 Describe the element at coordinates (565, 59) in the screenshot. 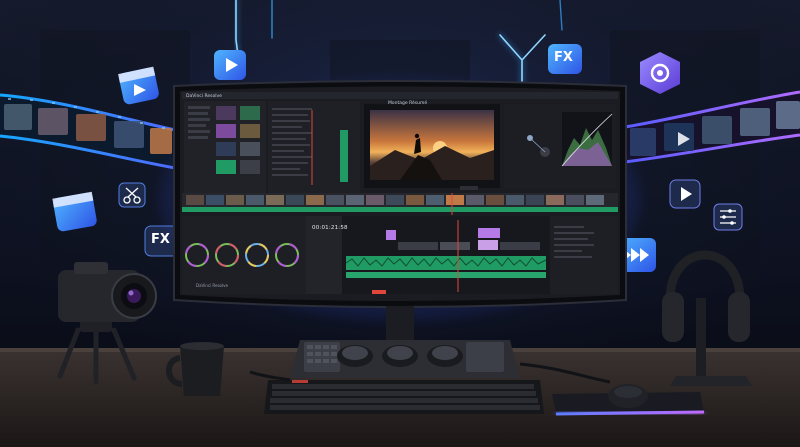

I see `fx-badge-top` at that location.